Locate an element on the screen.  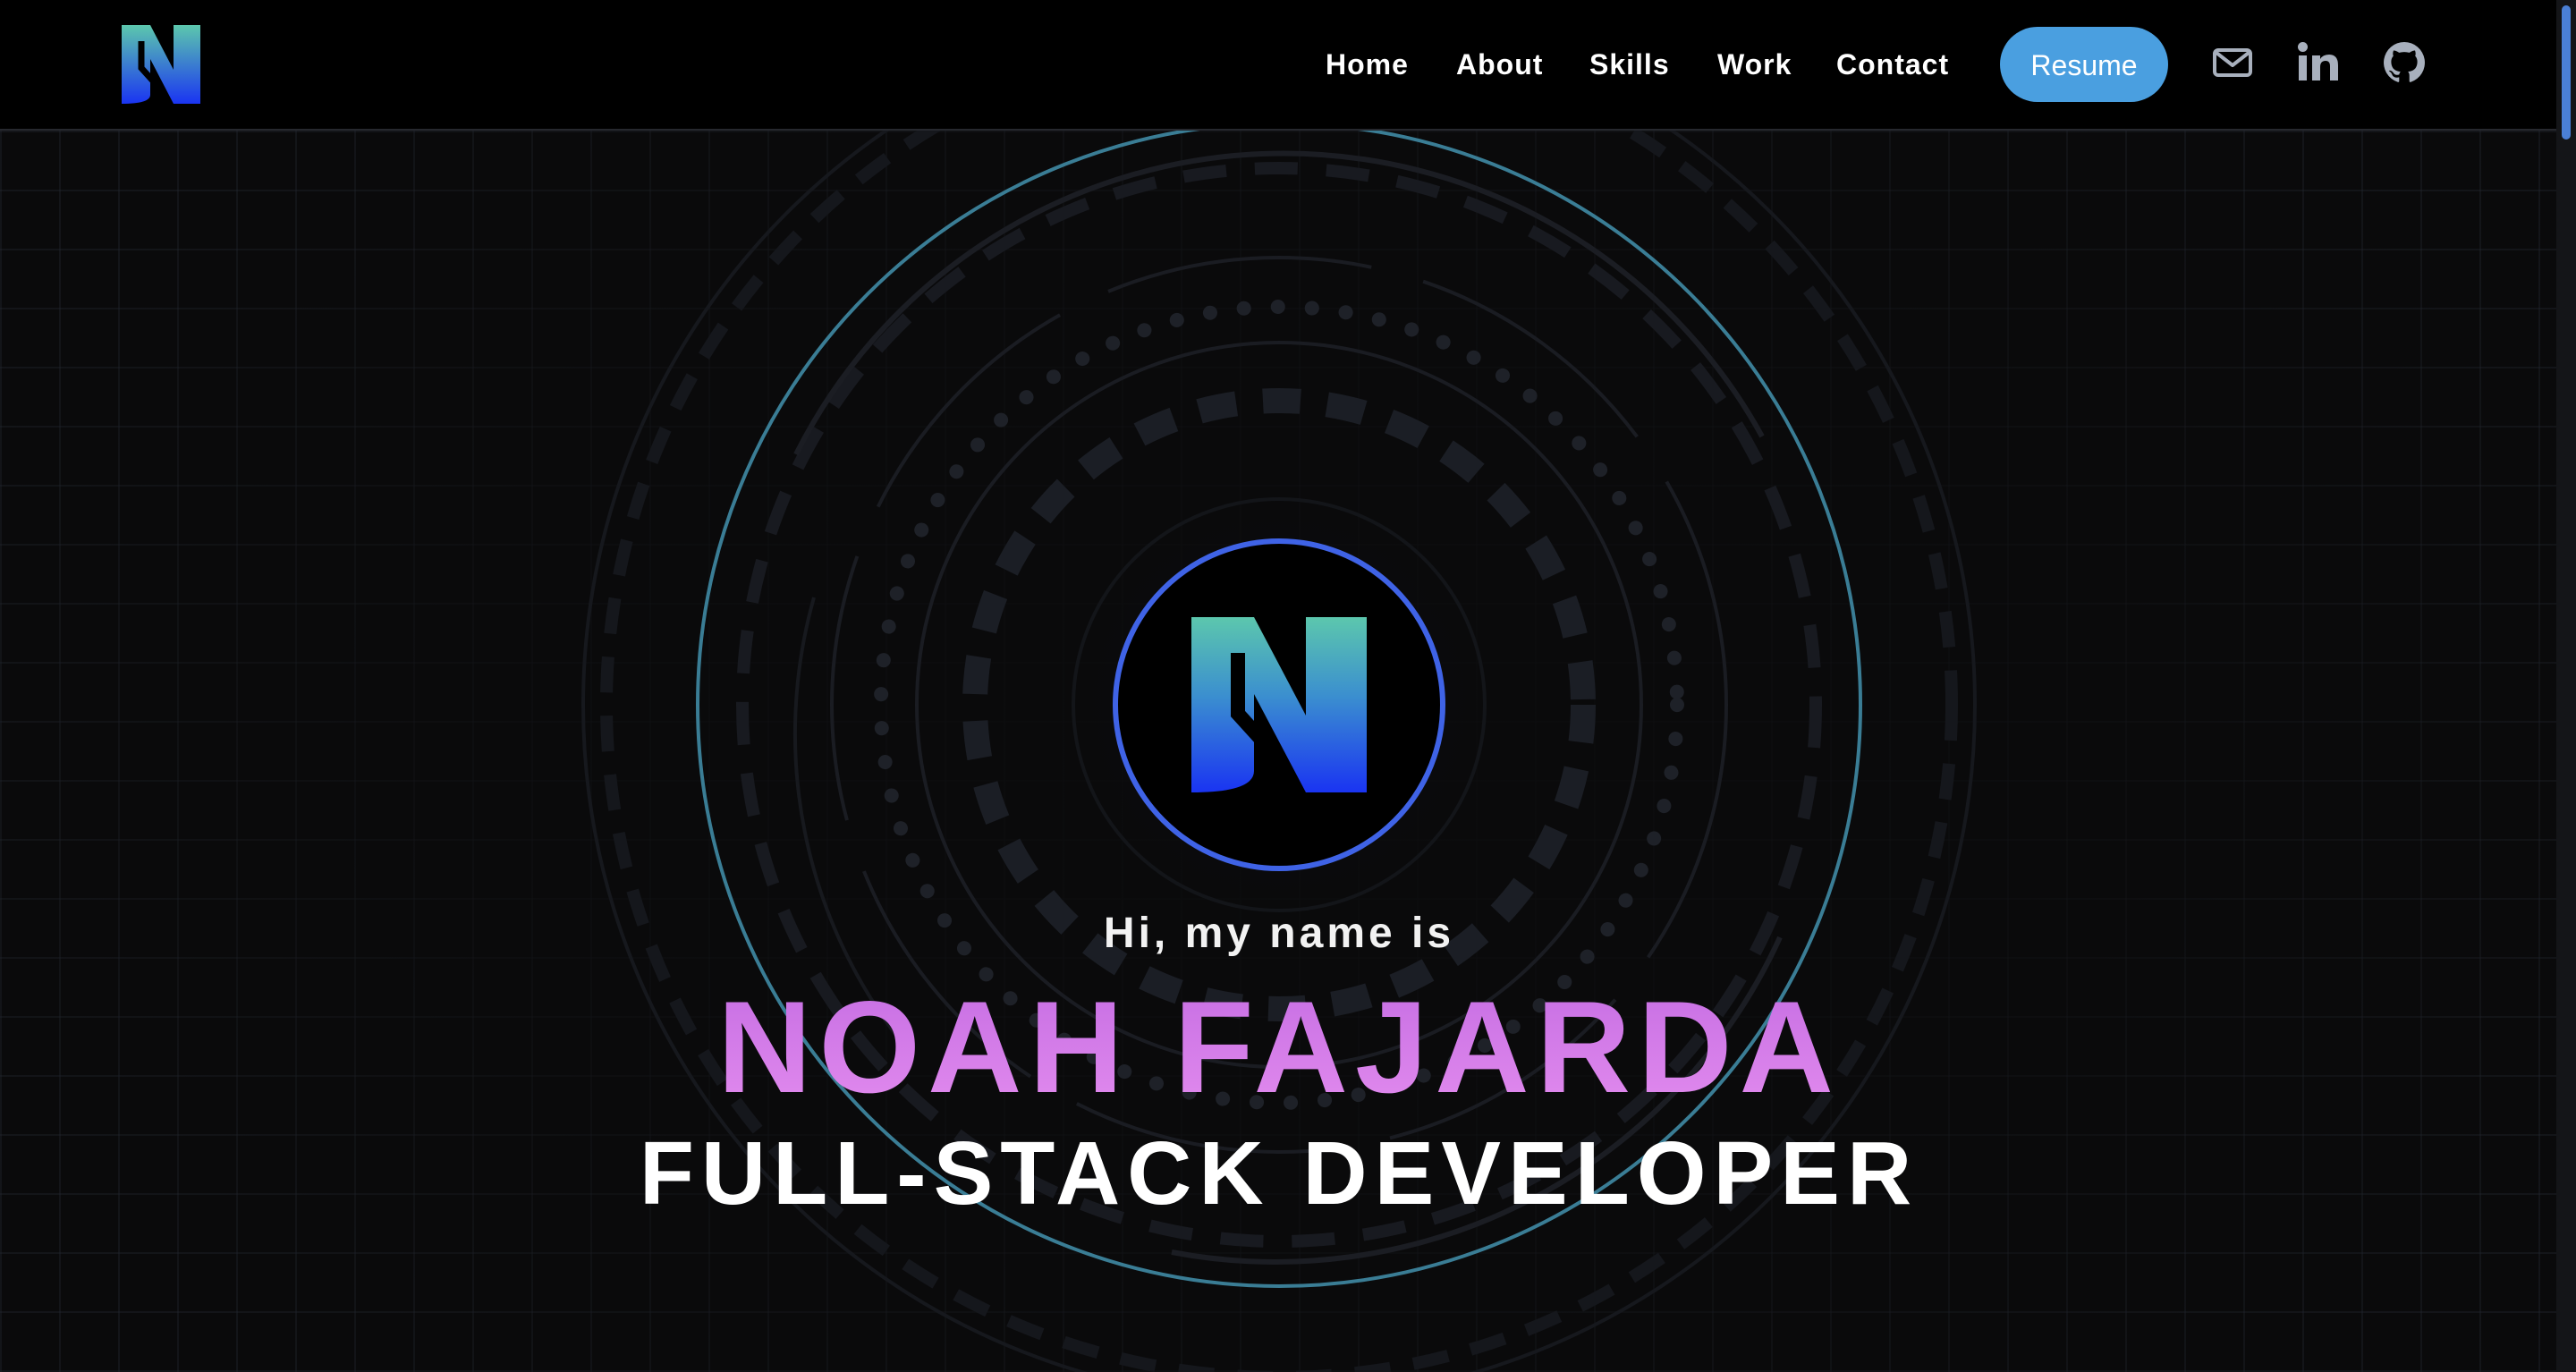
github-icon is located at coordinates (2404, 62).